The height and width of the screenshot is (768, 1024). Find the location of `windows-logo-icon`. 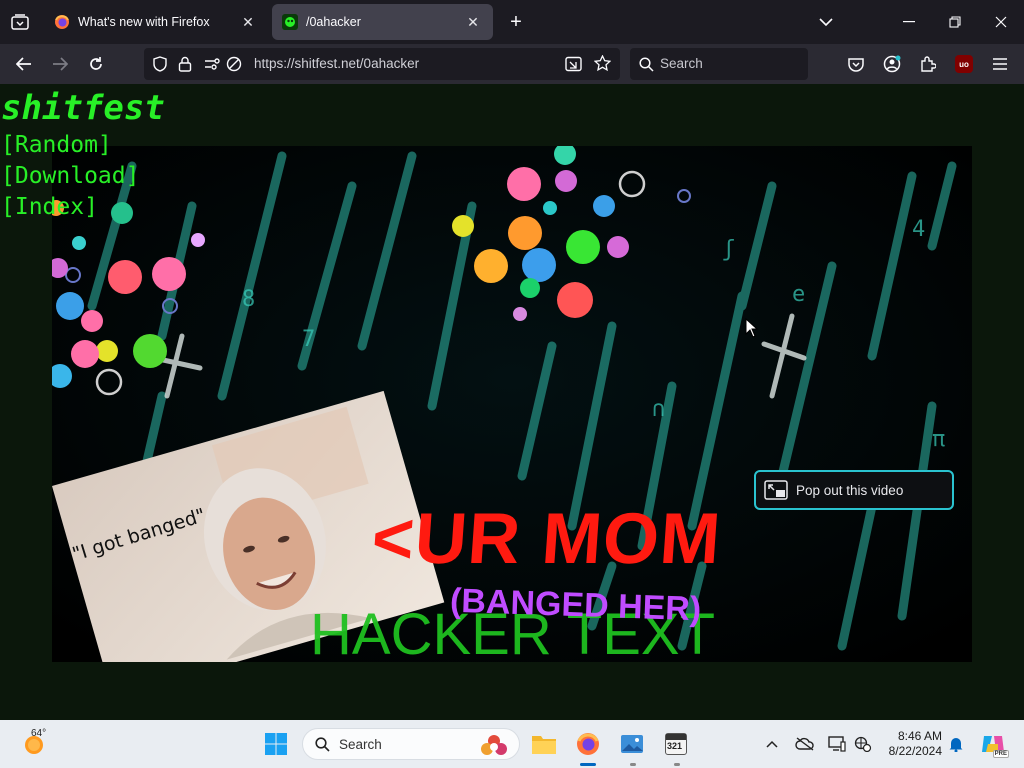

windows-logo-icon is located at coordinates (276, 744).